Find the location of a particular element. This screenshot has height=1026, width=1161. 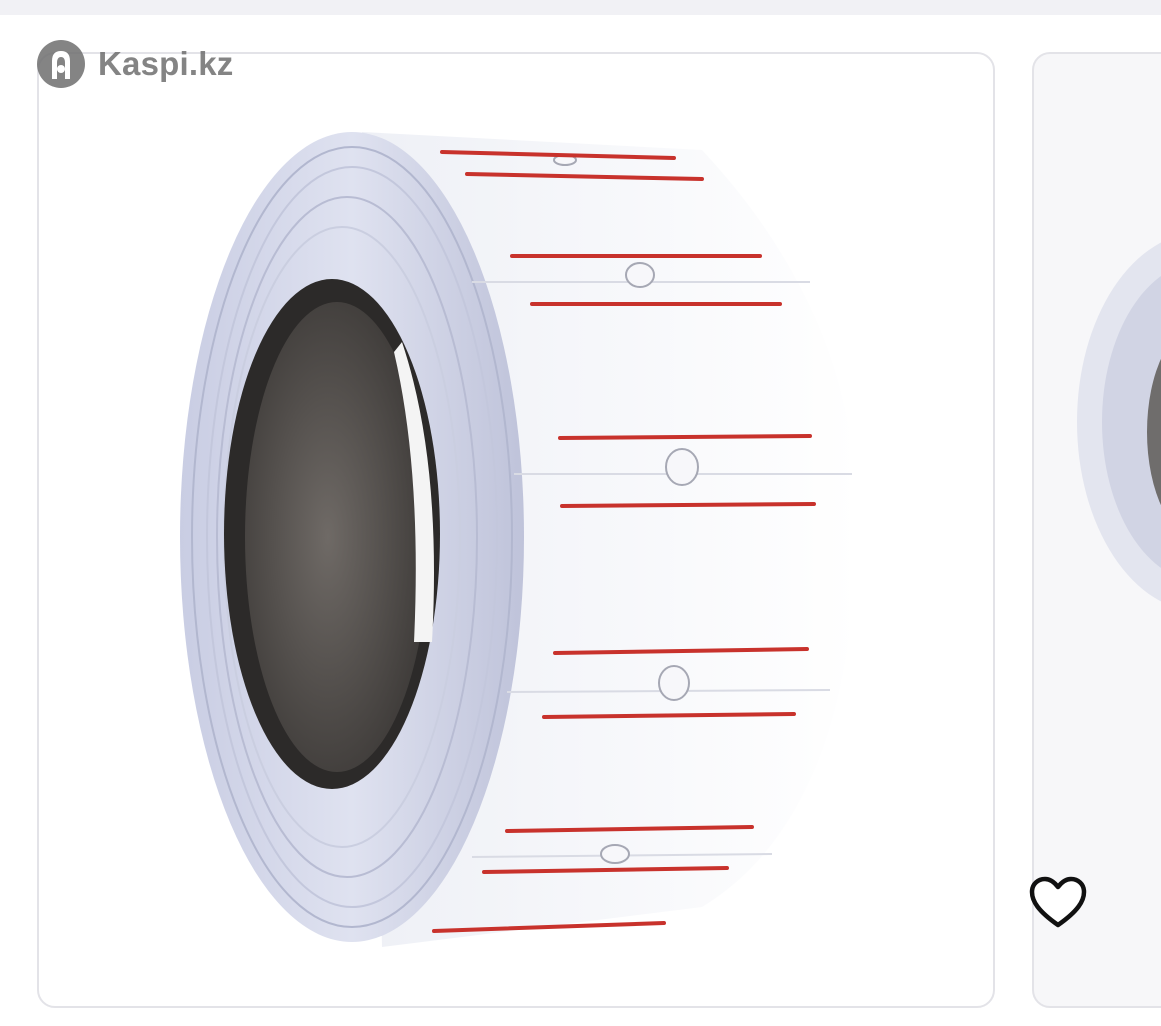

next-product-photo is located at coordinates (1119, 422).